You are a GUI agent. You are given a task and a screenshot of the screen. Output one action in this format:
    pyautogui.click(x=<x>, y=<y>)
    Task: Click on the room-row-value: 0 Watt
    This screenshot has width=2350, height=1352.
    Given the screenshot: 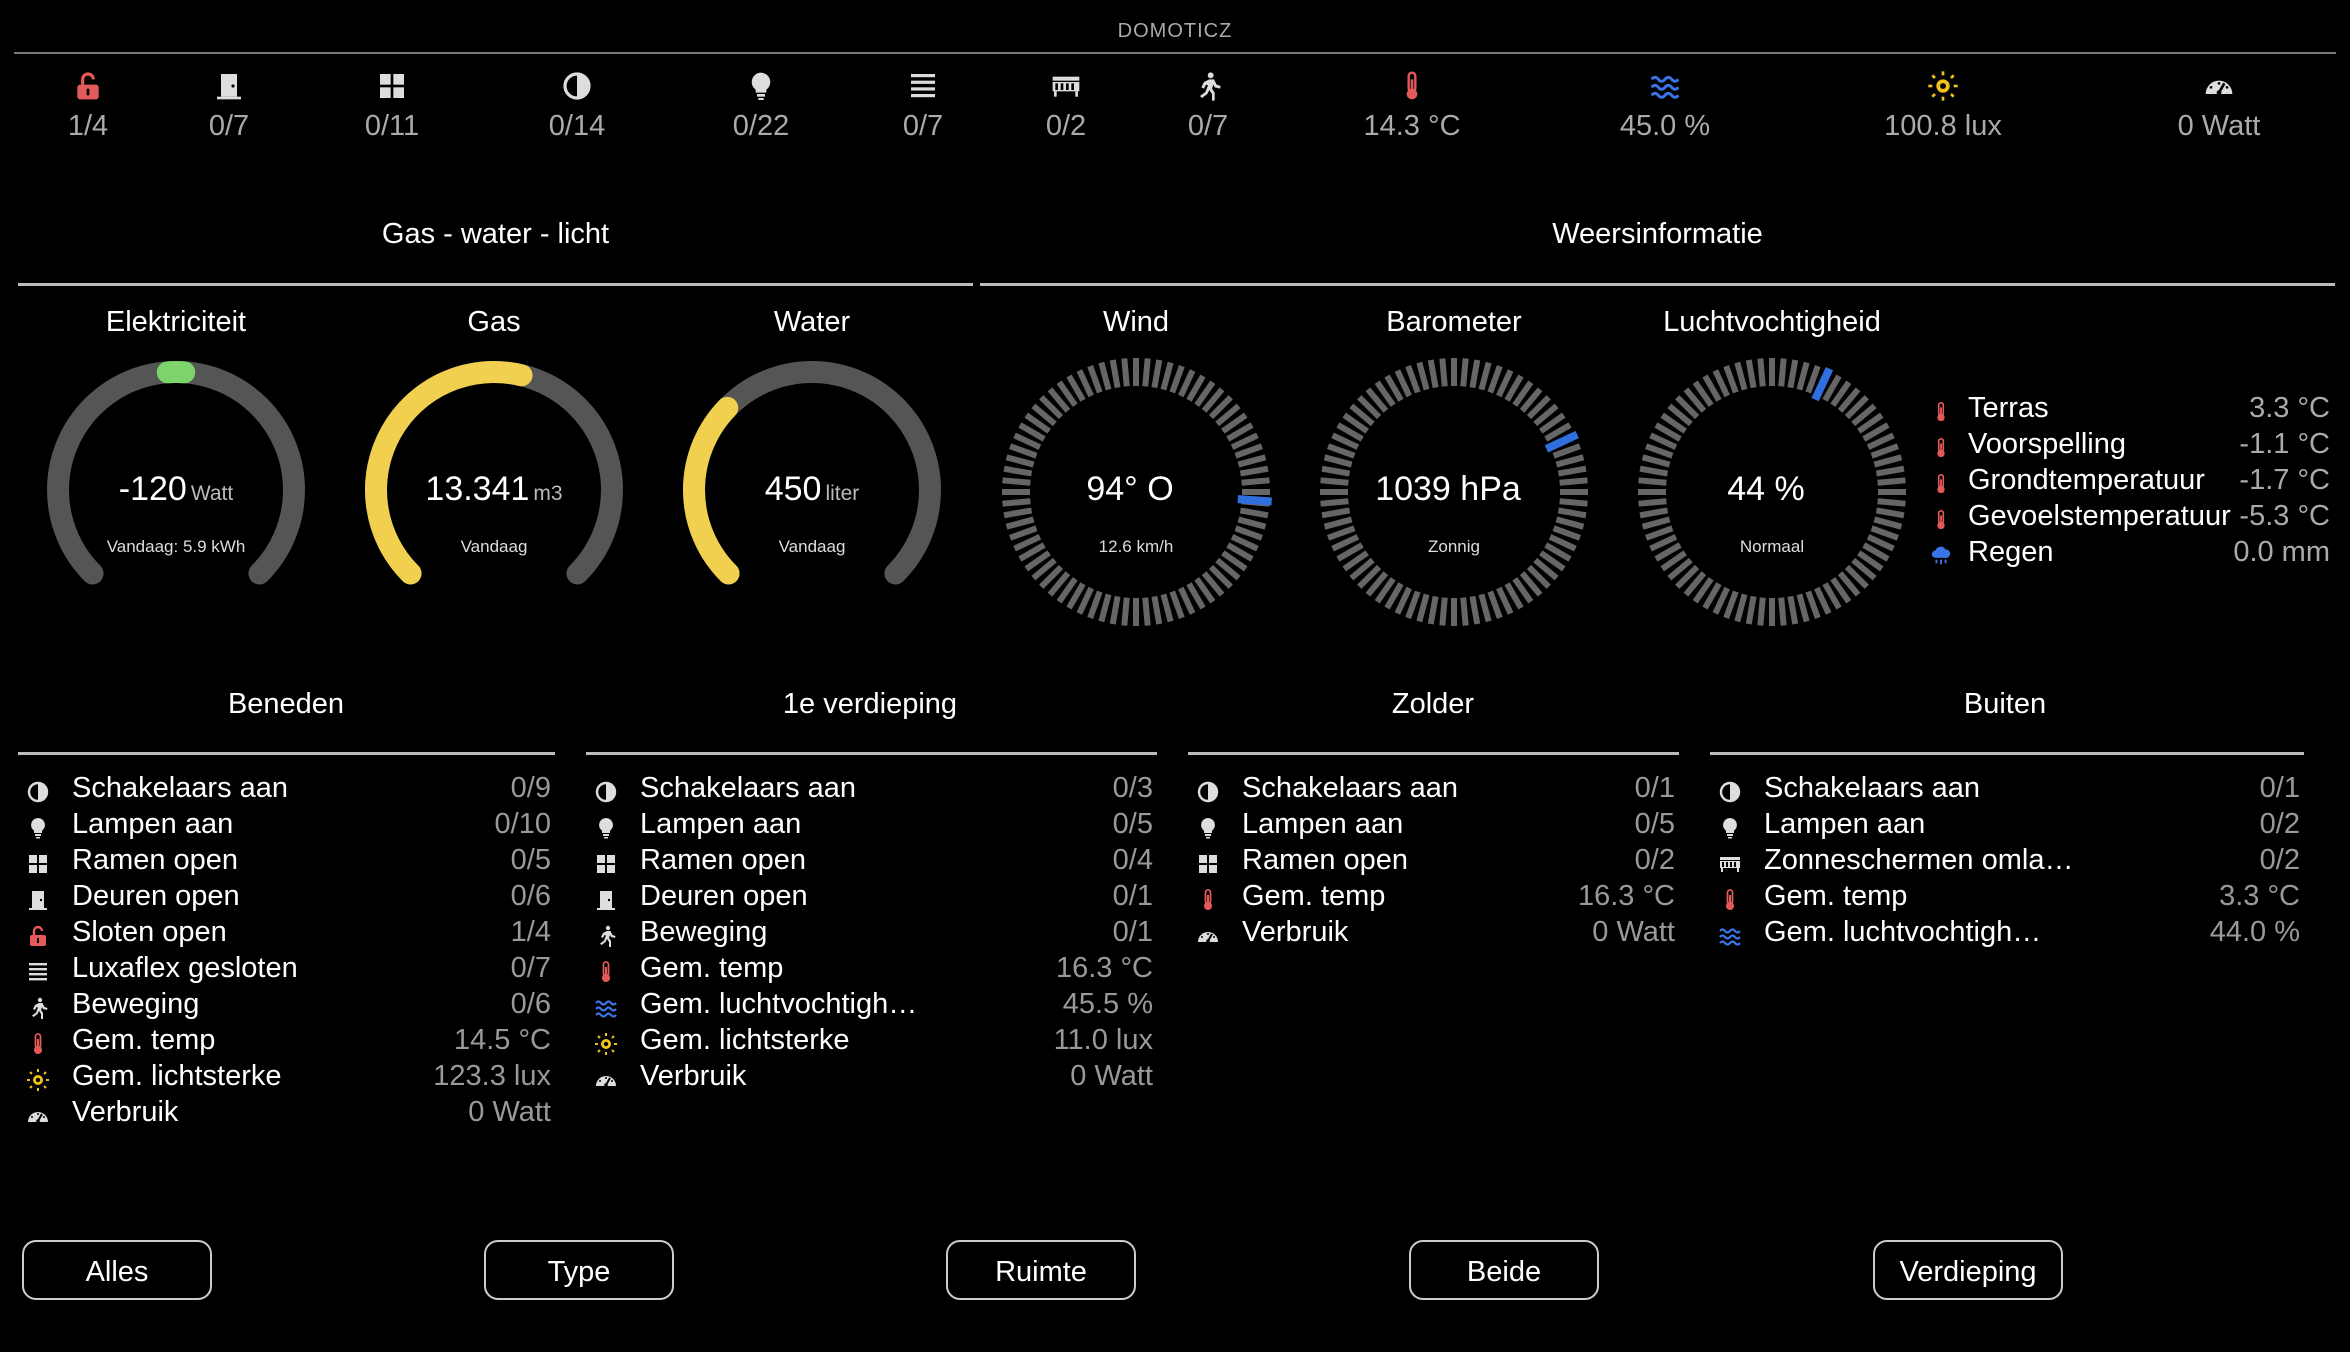 What is the action you would take?
    pyautogui.click(x=1111, y=1076)
    